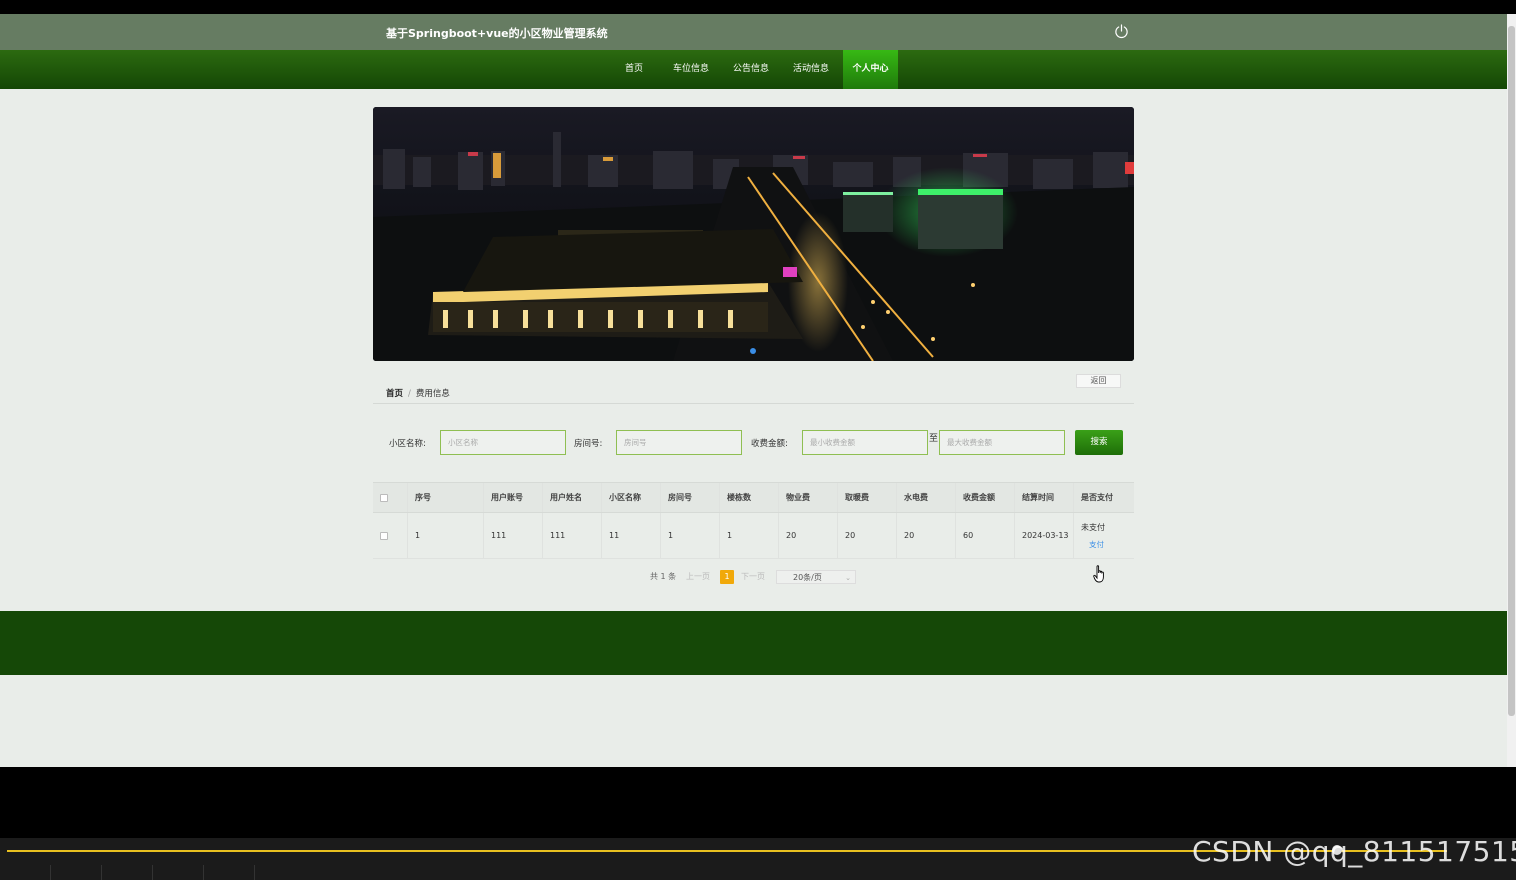  Describe the element at coordinates (749, 497) in the screenshot. I see `col-buildings: 楼栋数` at that location.